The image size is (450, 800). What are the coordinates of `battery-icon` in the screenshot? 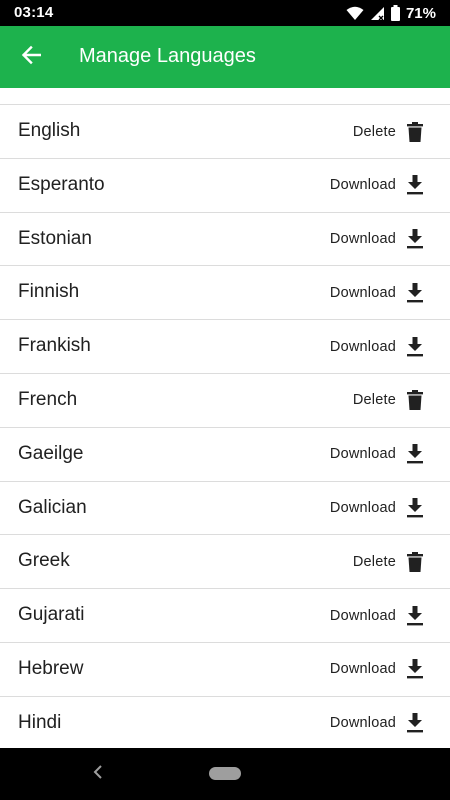 It's located at (395, 13).